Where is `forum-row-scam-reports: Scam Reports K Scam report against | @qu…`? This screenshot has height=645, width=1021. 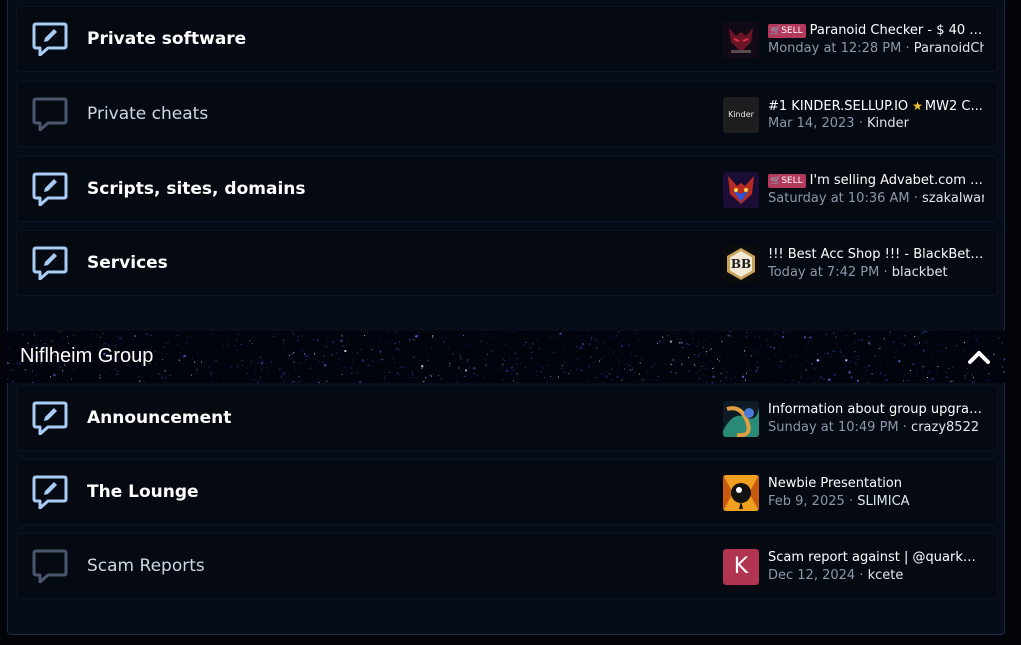
forum-row-scam-reports: Scam Reports K Scam report against | @qu… is located at coordinates (507, 566).